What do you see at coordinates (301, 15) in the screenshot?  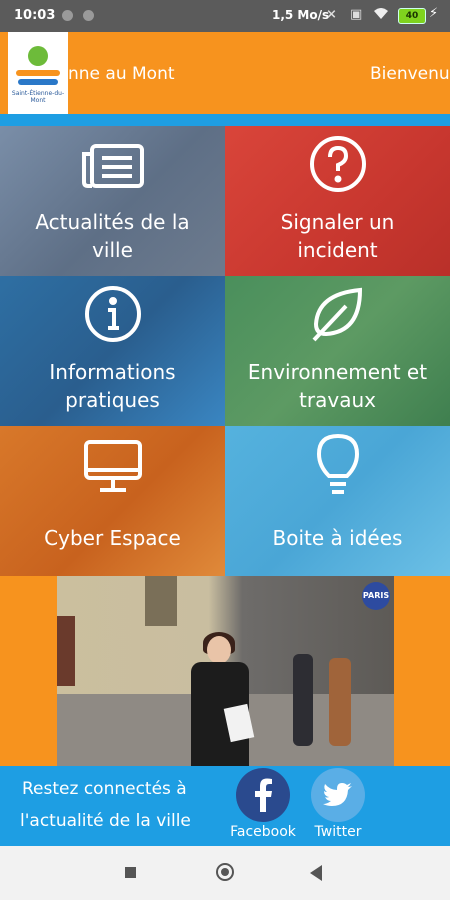 I see `network-speed: 1,5 Mo/s` at bounding box center [301, 15].